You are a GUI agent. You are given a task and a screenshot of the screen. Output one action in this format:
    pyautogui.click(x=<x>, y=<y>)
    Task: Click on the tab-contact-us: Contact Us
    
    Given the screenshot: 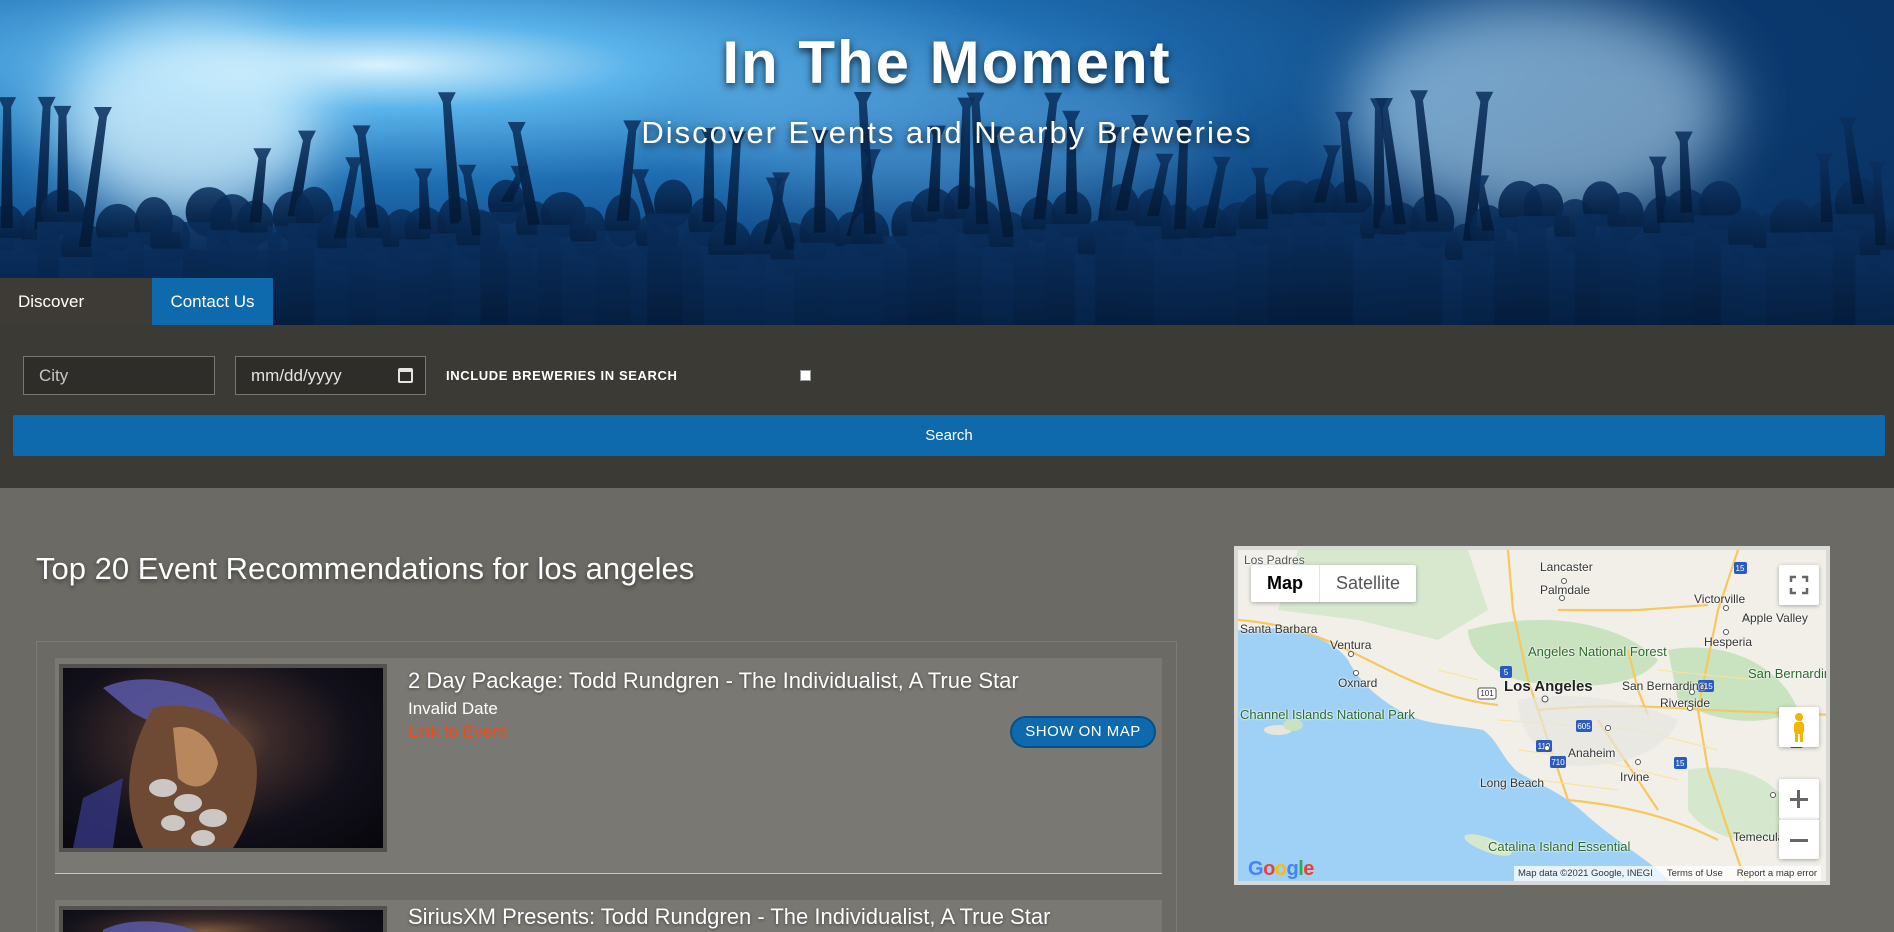 What is the action you would take?
    pyautogui.click(x=212, y=301)
    